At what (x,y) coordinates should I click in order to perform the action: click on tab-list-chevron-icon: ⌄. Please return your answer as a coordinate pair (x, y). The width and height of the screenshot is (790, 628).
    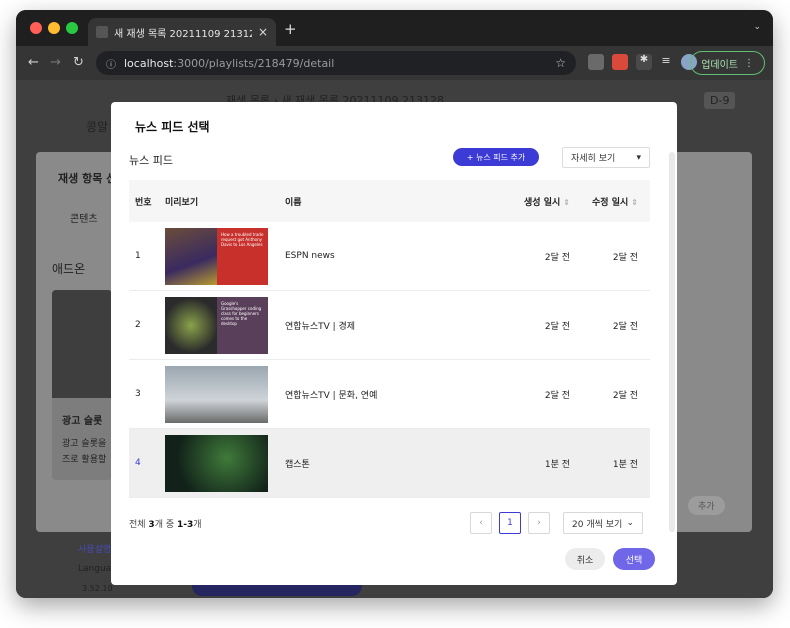
    Looking at the image, I should click on (757, 27).